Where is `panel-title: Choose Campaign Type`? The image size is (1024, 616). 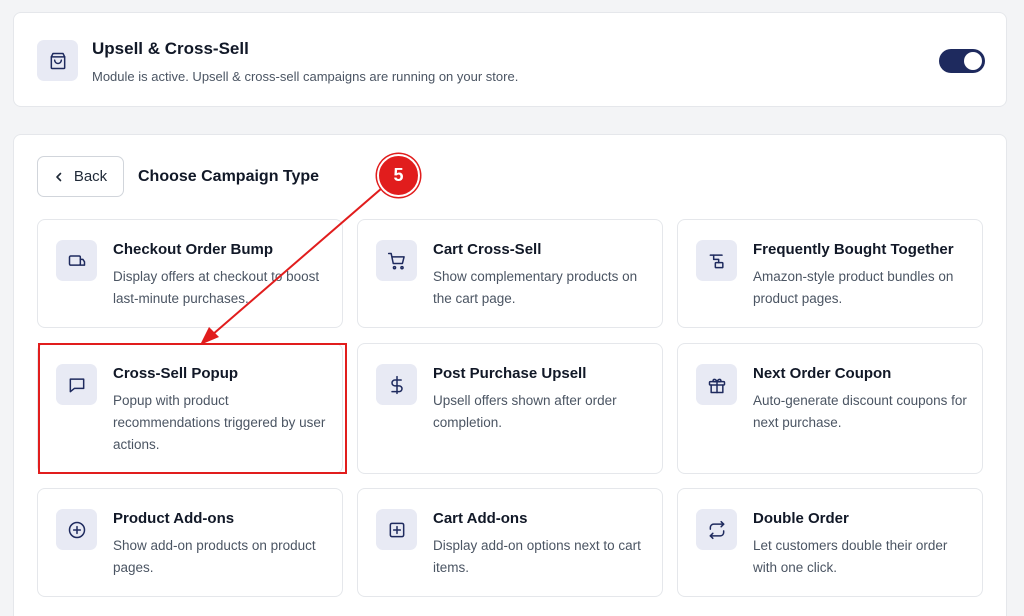
panel-title: Choose Campaign Type is located at coordinates (229, 176).